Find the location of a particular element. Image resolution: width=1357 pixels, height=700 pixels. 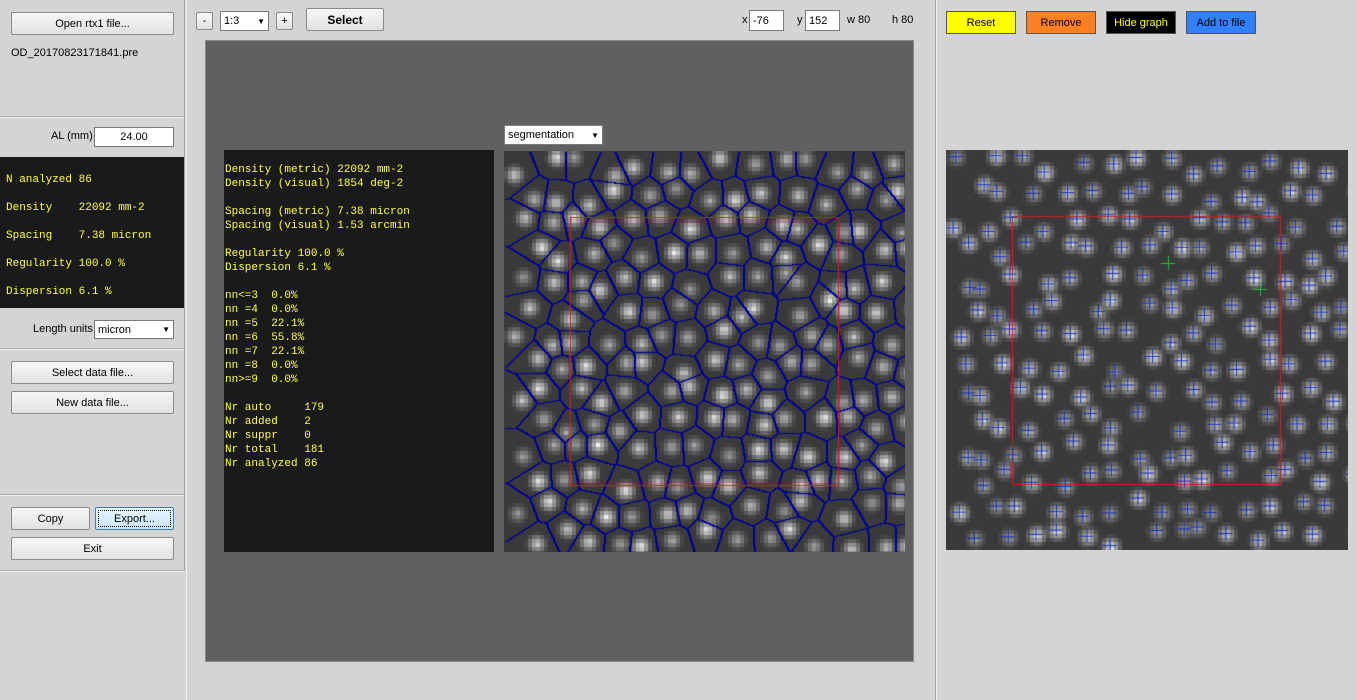

zoom-select: 1:3 ▼ is located at coordinates (244, 21).